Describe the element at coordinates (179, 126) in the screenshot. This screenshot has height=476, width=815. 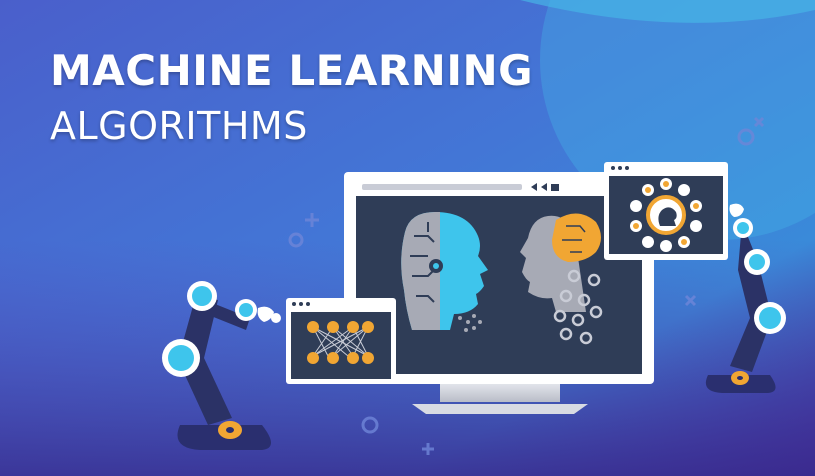
I see `headline-line-2: ALGORITHMS` at that location.